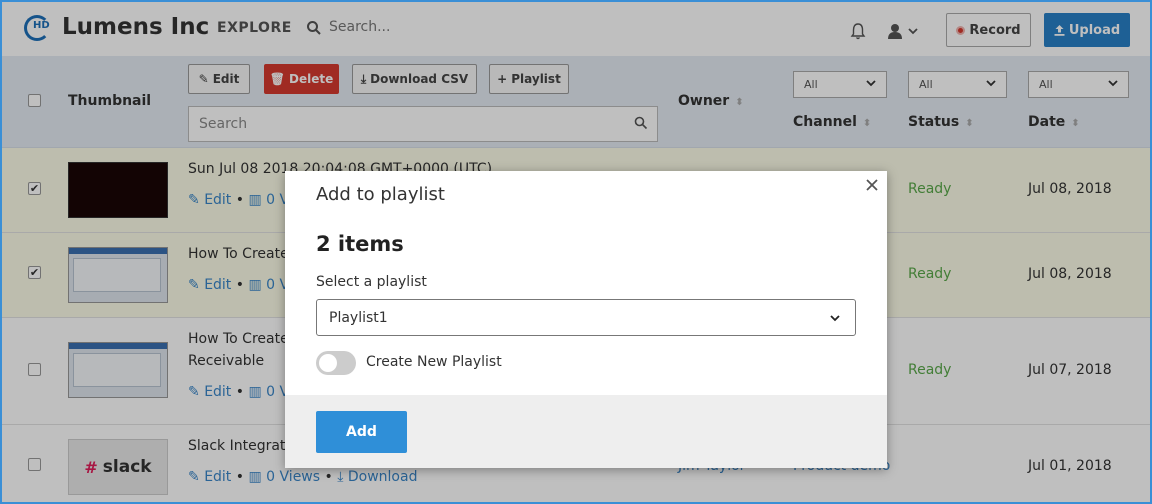  Describe the element at coordinates (358, 318) in the screenshot. I see `playlist-select-value: Playlist1` at that location.